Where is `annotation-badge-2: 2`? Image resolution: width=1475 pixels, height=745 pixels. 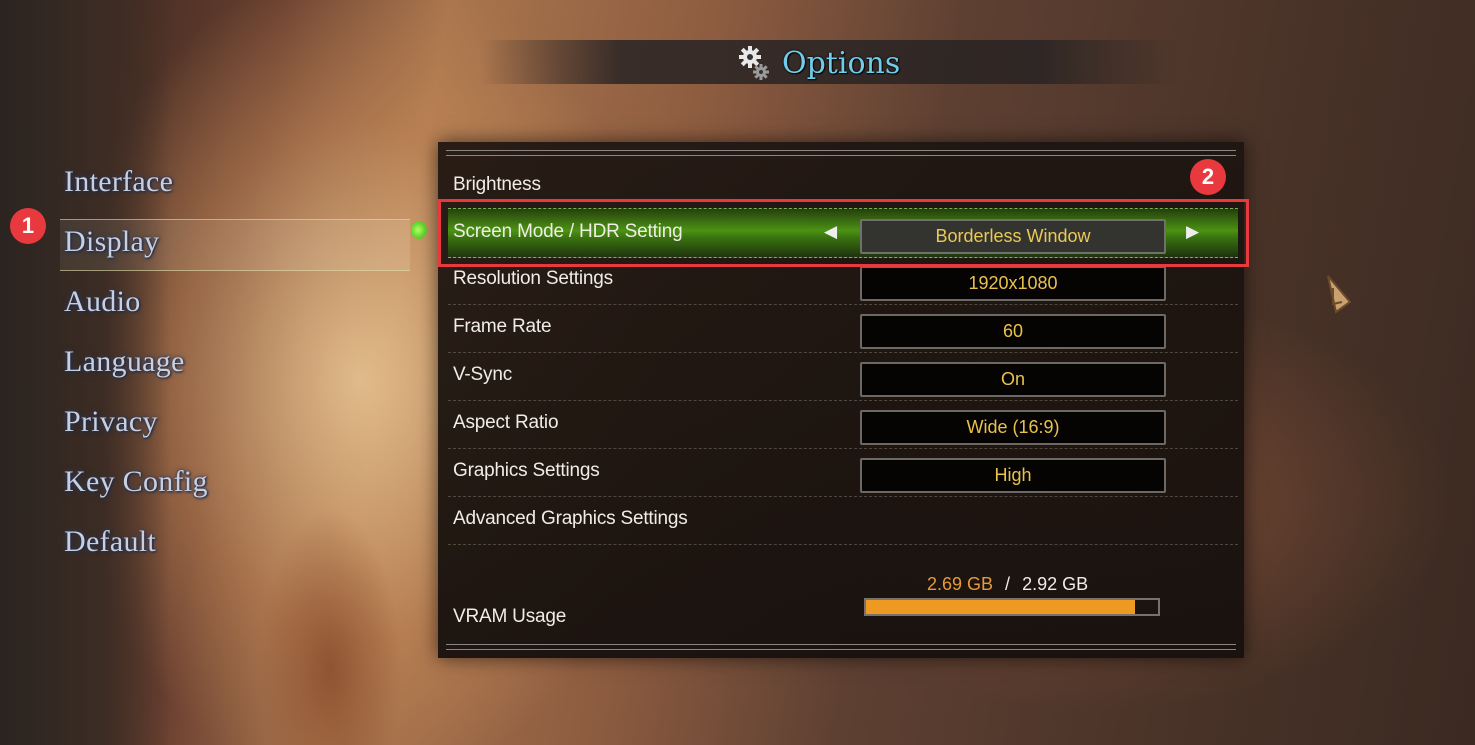 annotation-badge-2: 2 is located at coordinates (1208, 177).